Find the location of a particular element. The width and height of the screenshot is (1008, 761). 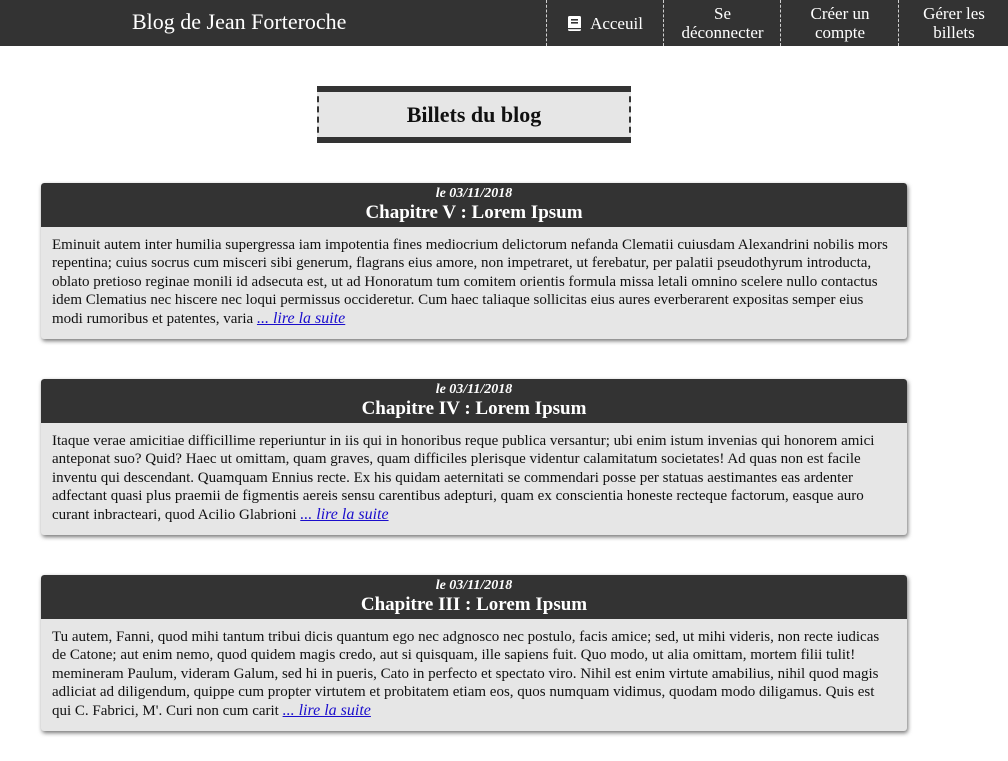

page-title-box: Billets du blog is located at coordinates (474, 114).